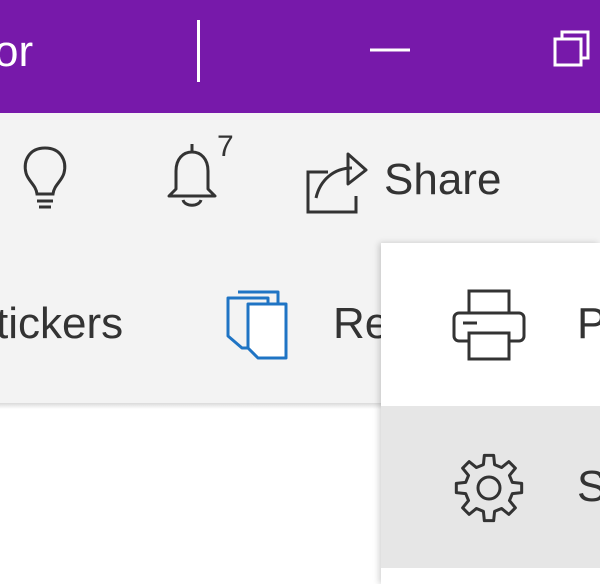 The width and height of the screenshot is (600, 584). I want to click on app-title: or, so click(17, 51).